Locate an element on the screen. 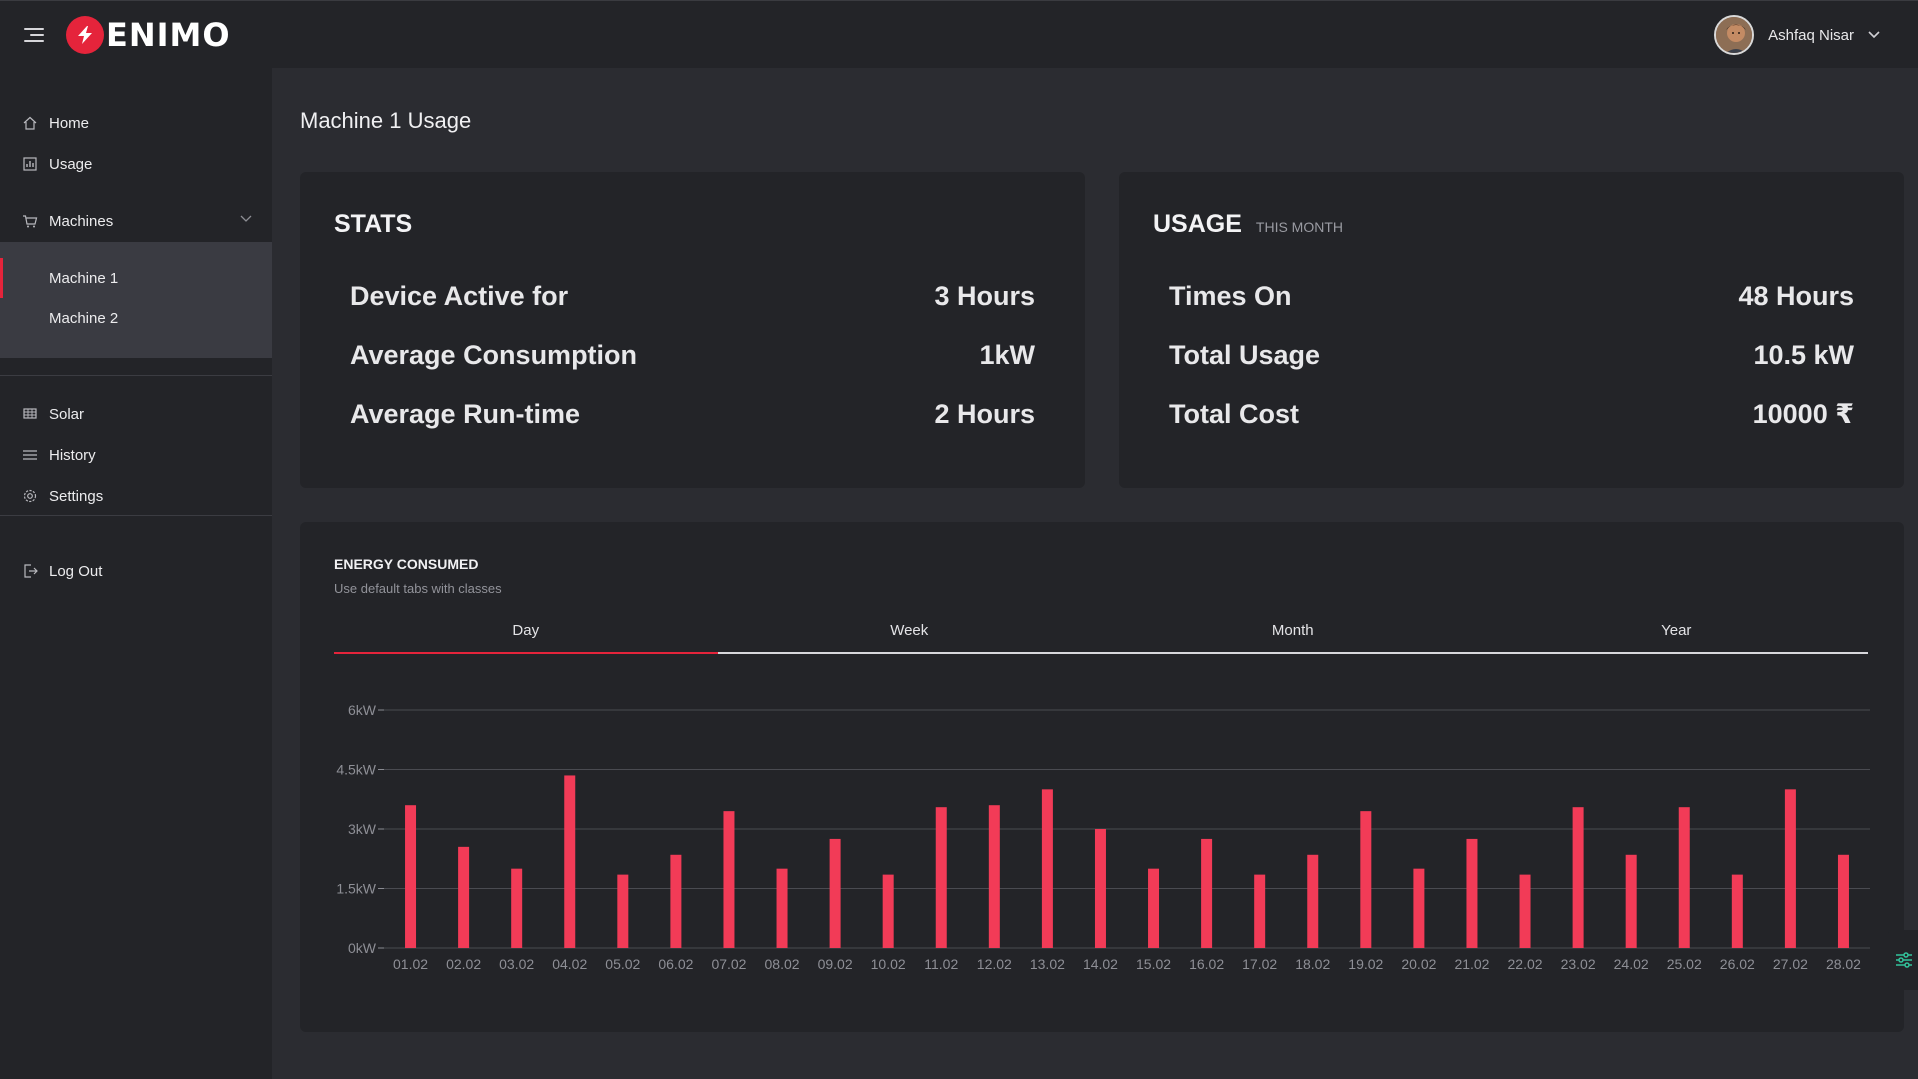 The image size is (1918, 1079). sidebar-item-settings: Settings is located at coordinates (136, 496).